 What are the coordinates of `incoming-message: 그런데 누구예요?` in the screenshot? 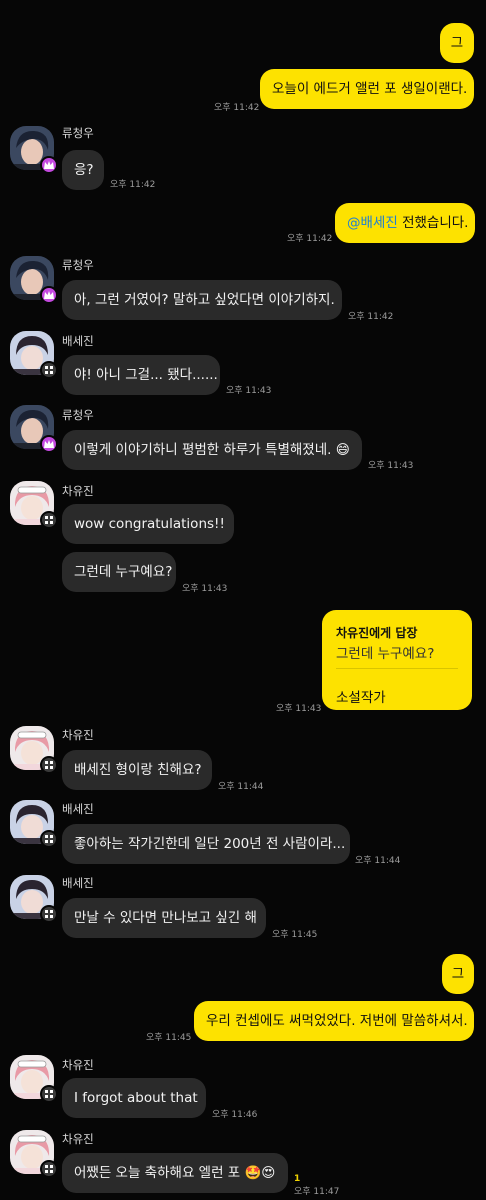 It's located at (119, 572).